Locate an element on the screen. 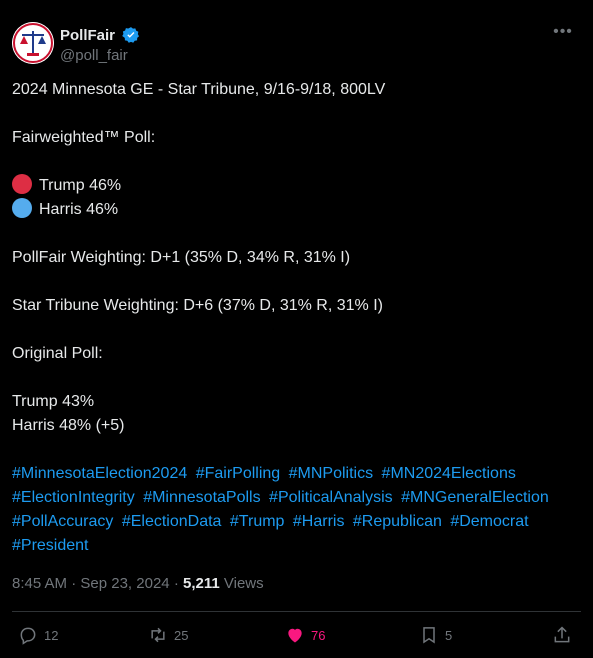  tweet-time: 8:45 AM is located at coordinates (39, 583).